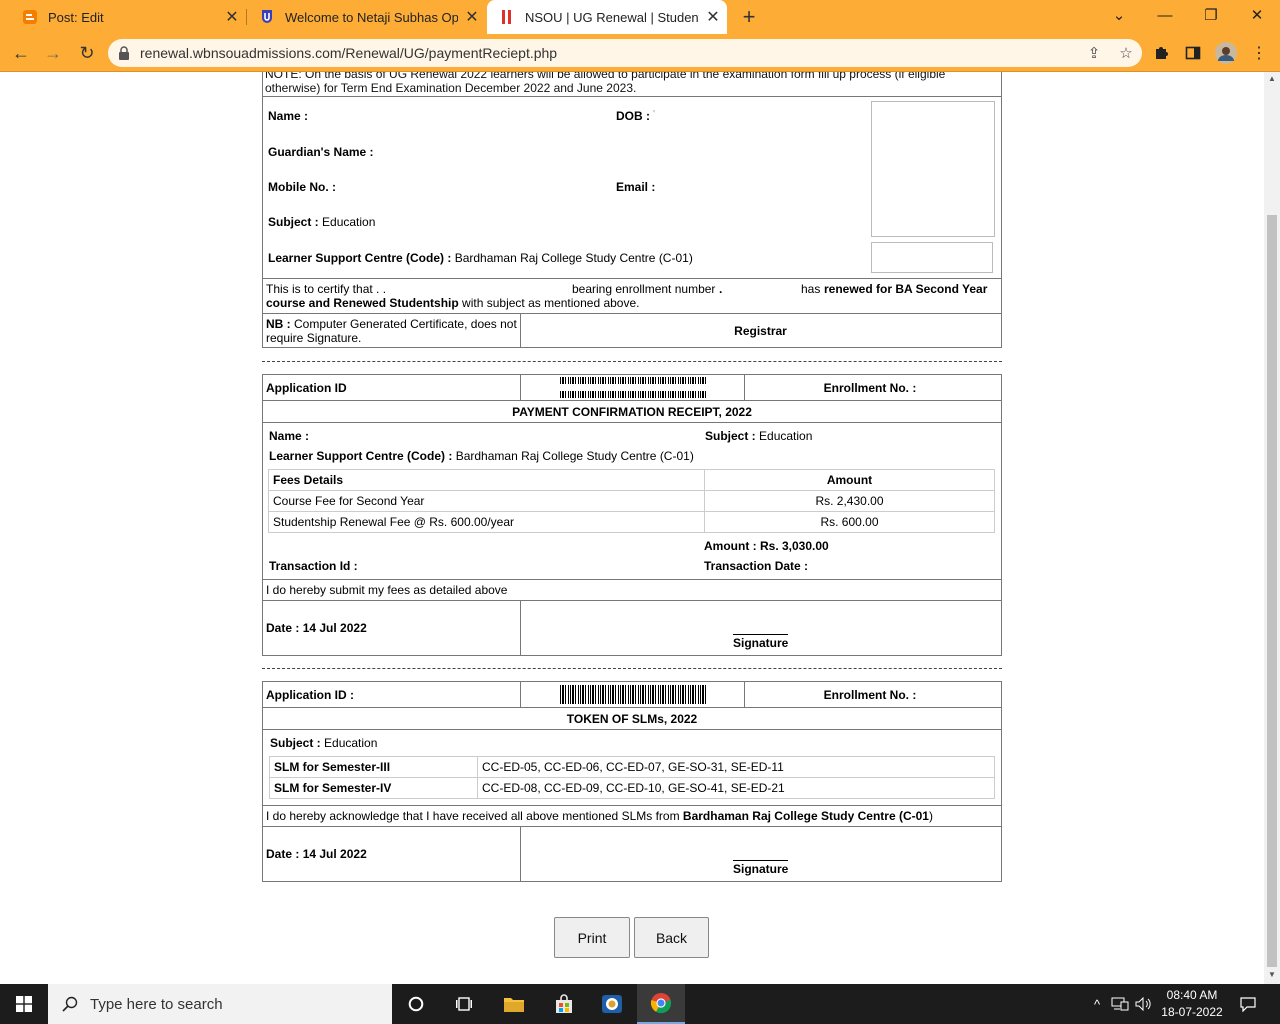 The width and height of the screenshot is (1280, 1024). Describe the element at coordinates (360, 258) in the screenshot. I see `lsc-label: Learner Support Centre (Code) :` at that location.